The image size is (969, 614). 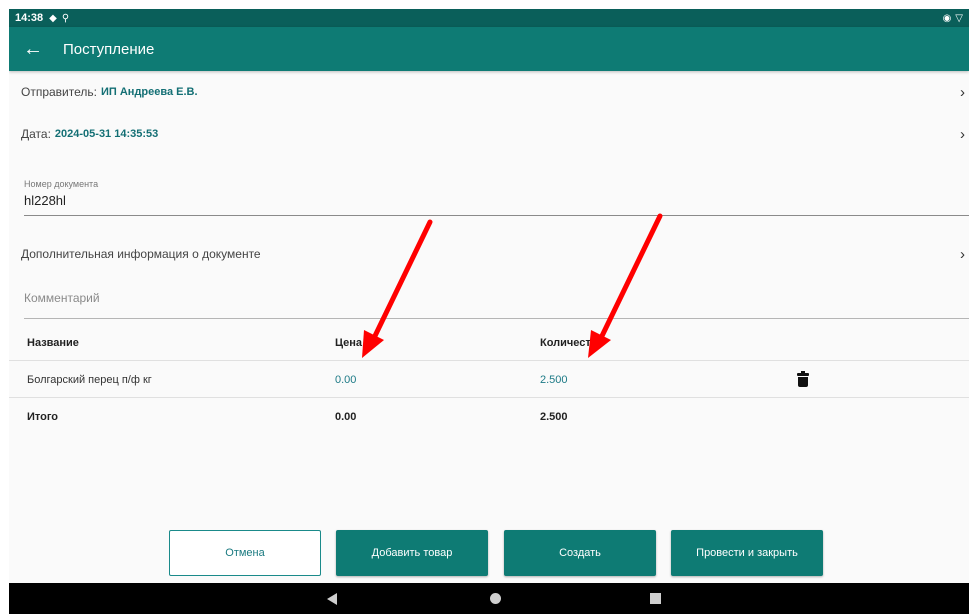 I want to click on status-time: 14:38, so click(x=29, y=18).